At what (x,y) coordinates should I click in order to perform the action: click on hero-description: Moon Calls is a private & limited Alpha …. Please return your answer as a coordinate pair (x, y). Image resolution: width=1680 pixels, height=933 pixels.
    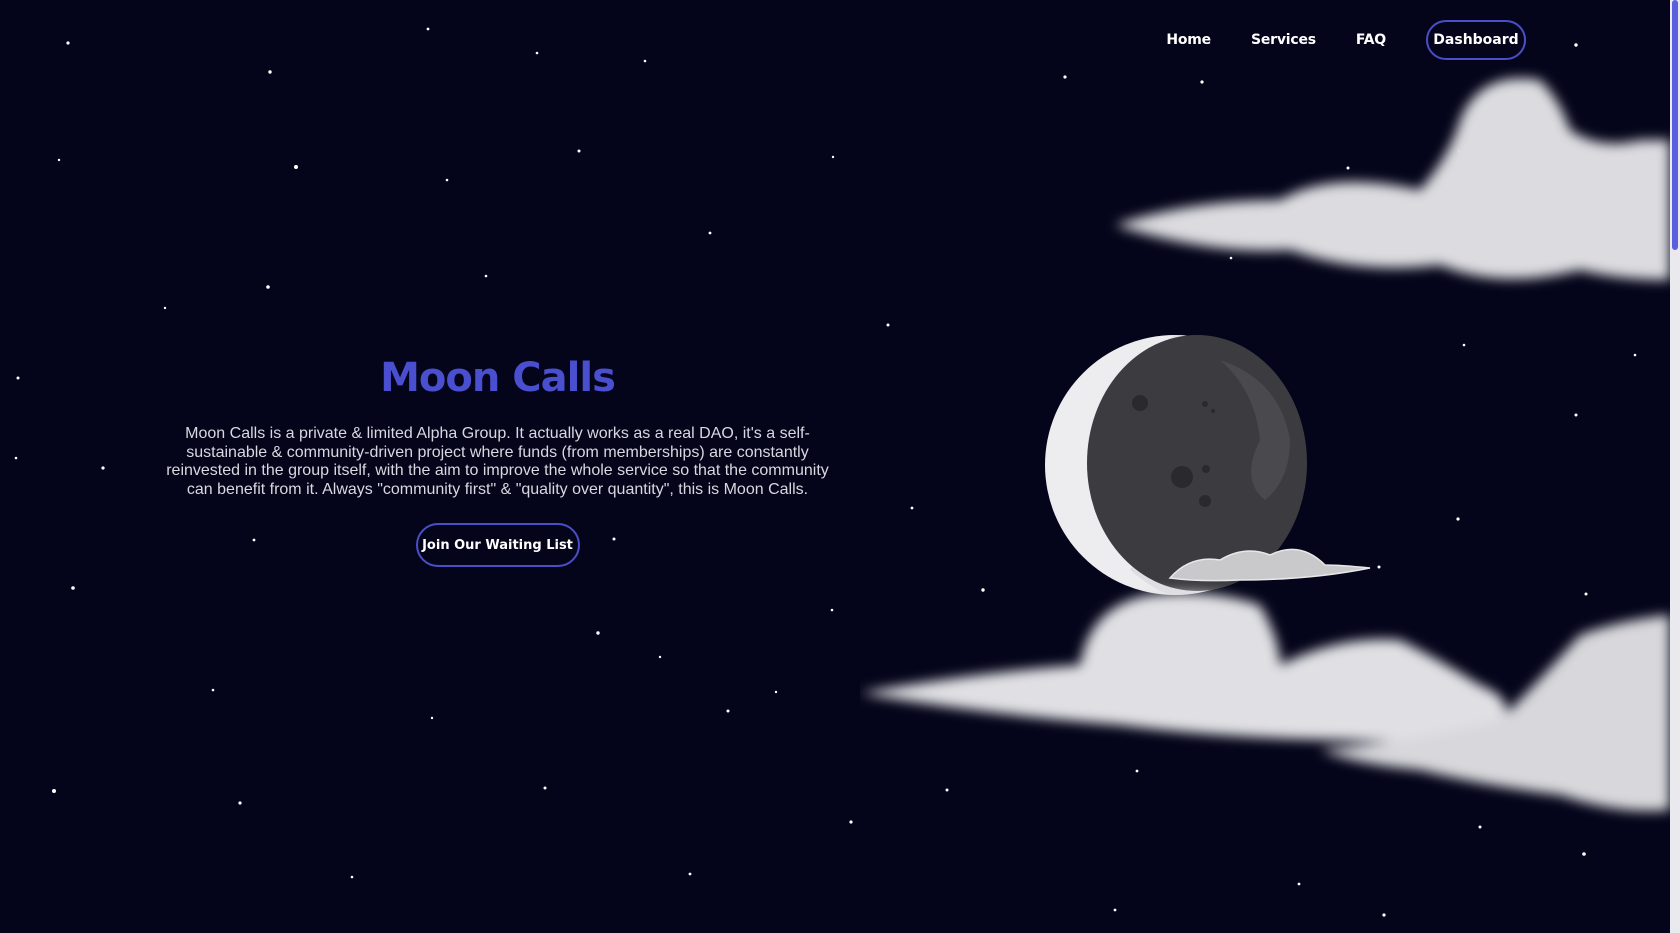
    Looking at the image, I should click on (497, 461).